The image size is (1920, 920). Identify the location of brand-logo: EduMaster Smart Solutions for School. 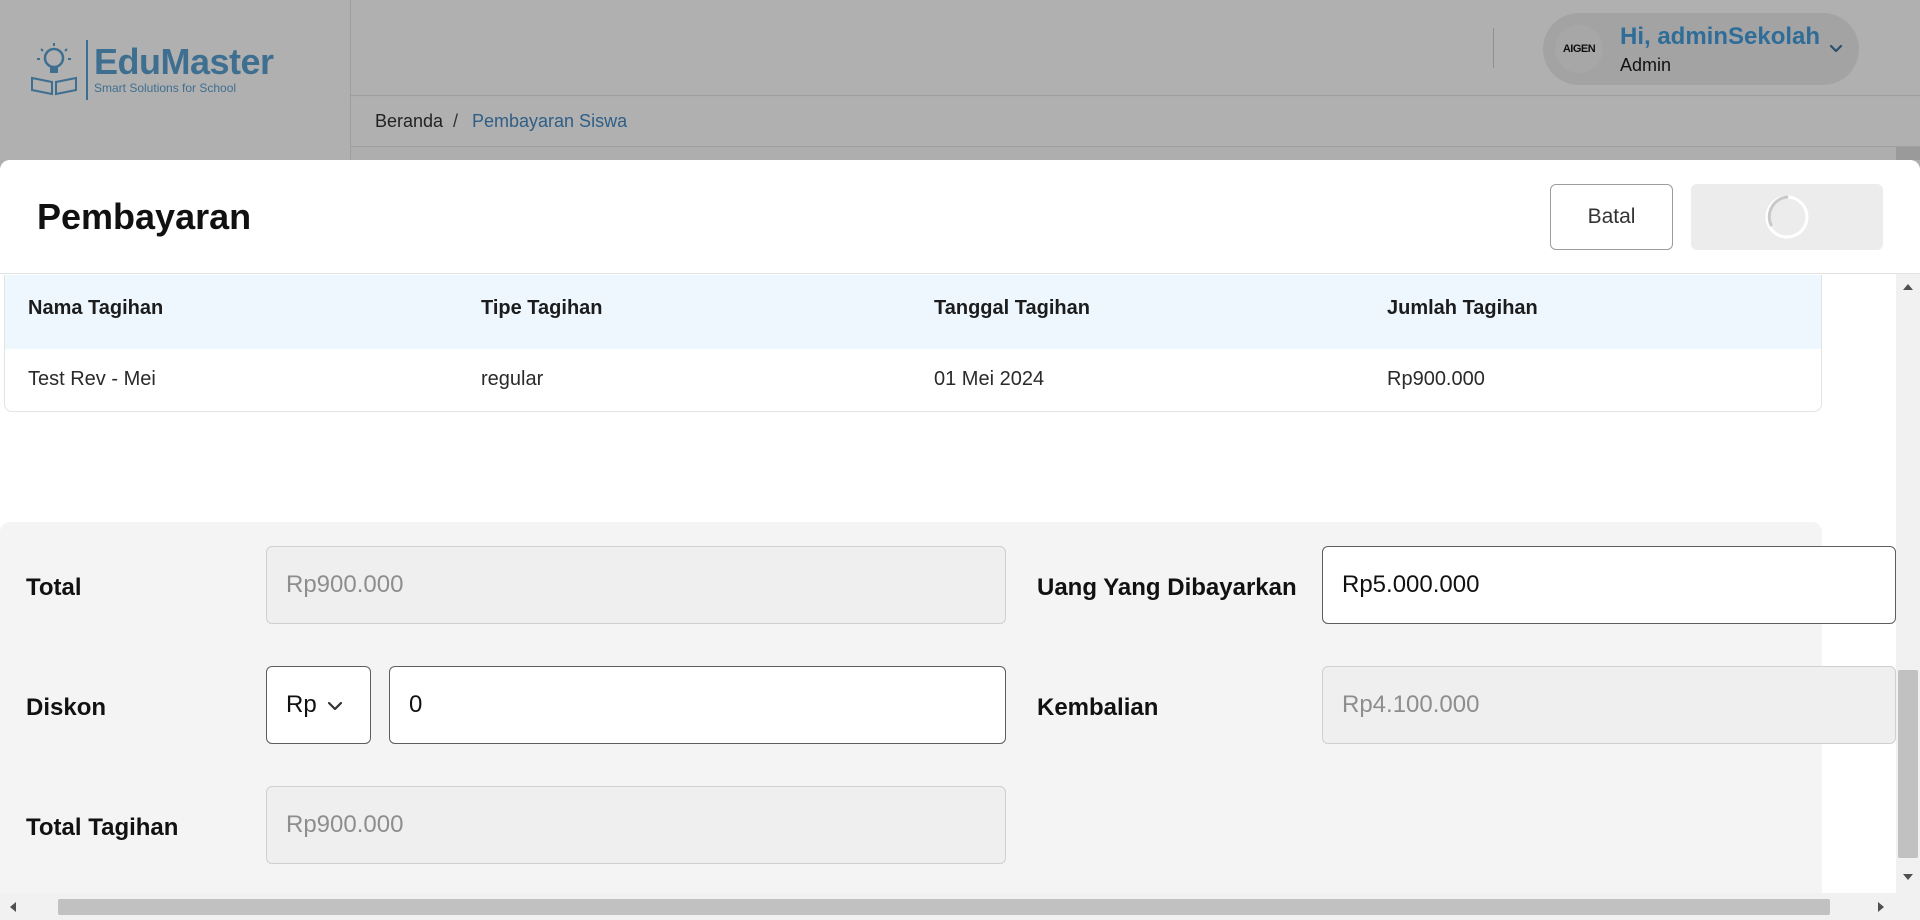
(151, 70).